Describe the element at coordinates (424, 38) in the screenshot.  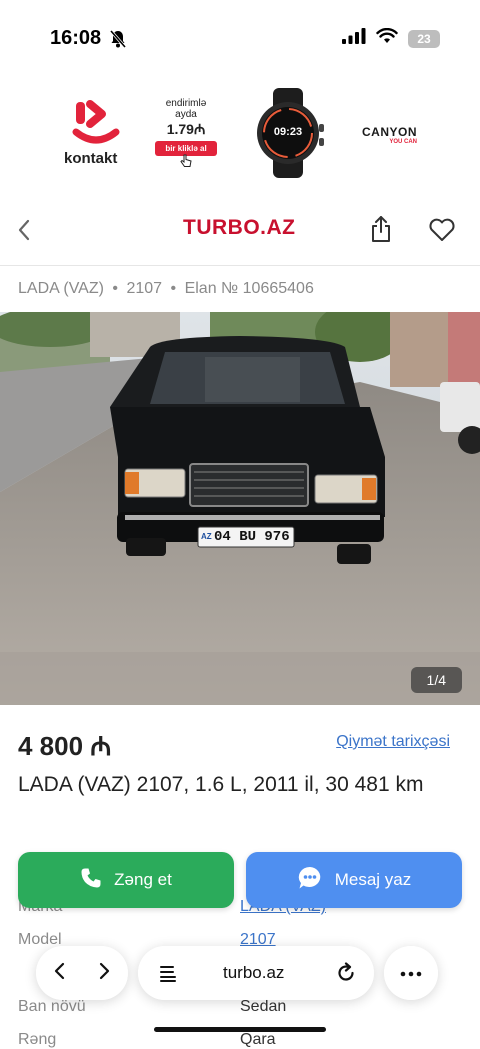
I see `battery-indicator: 23` at that location.